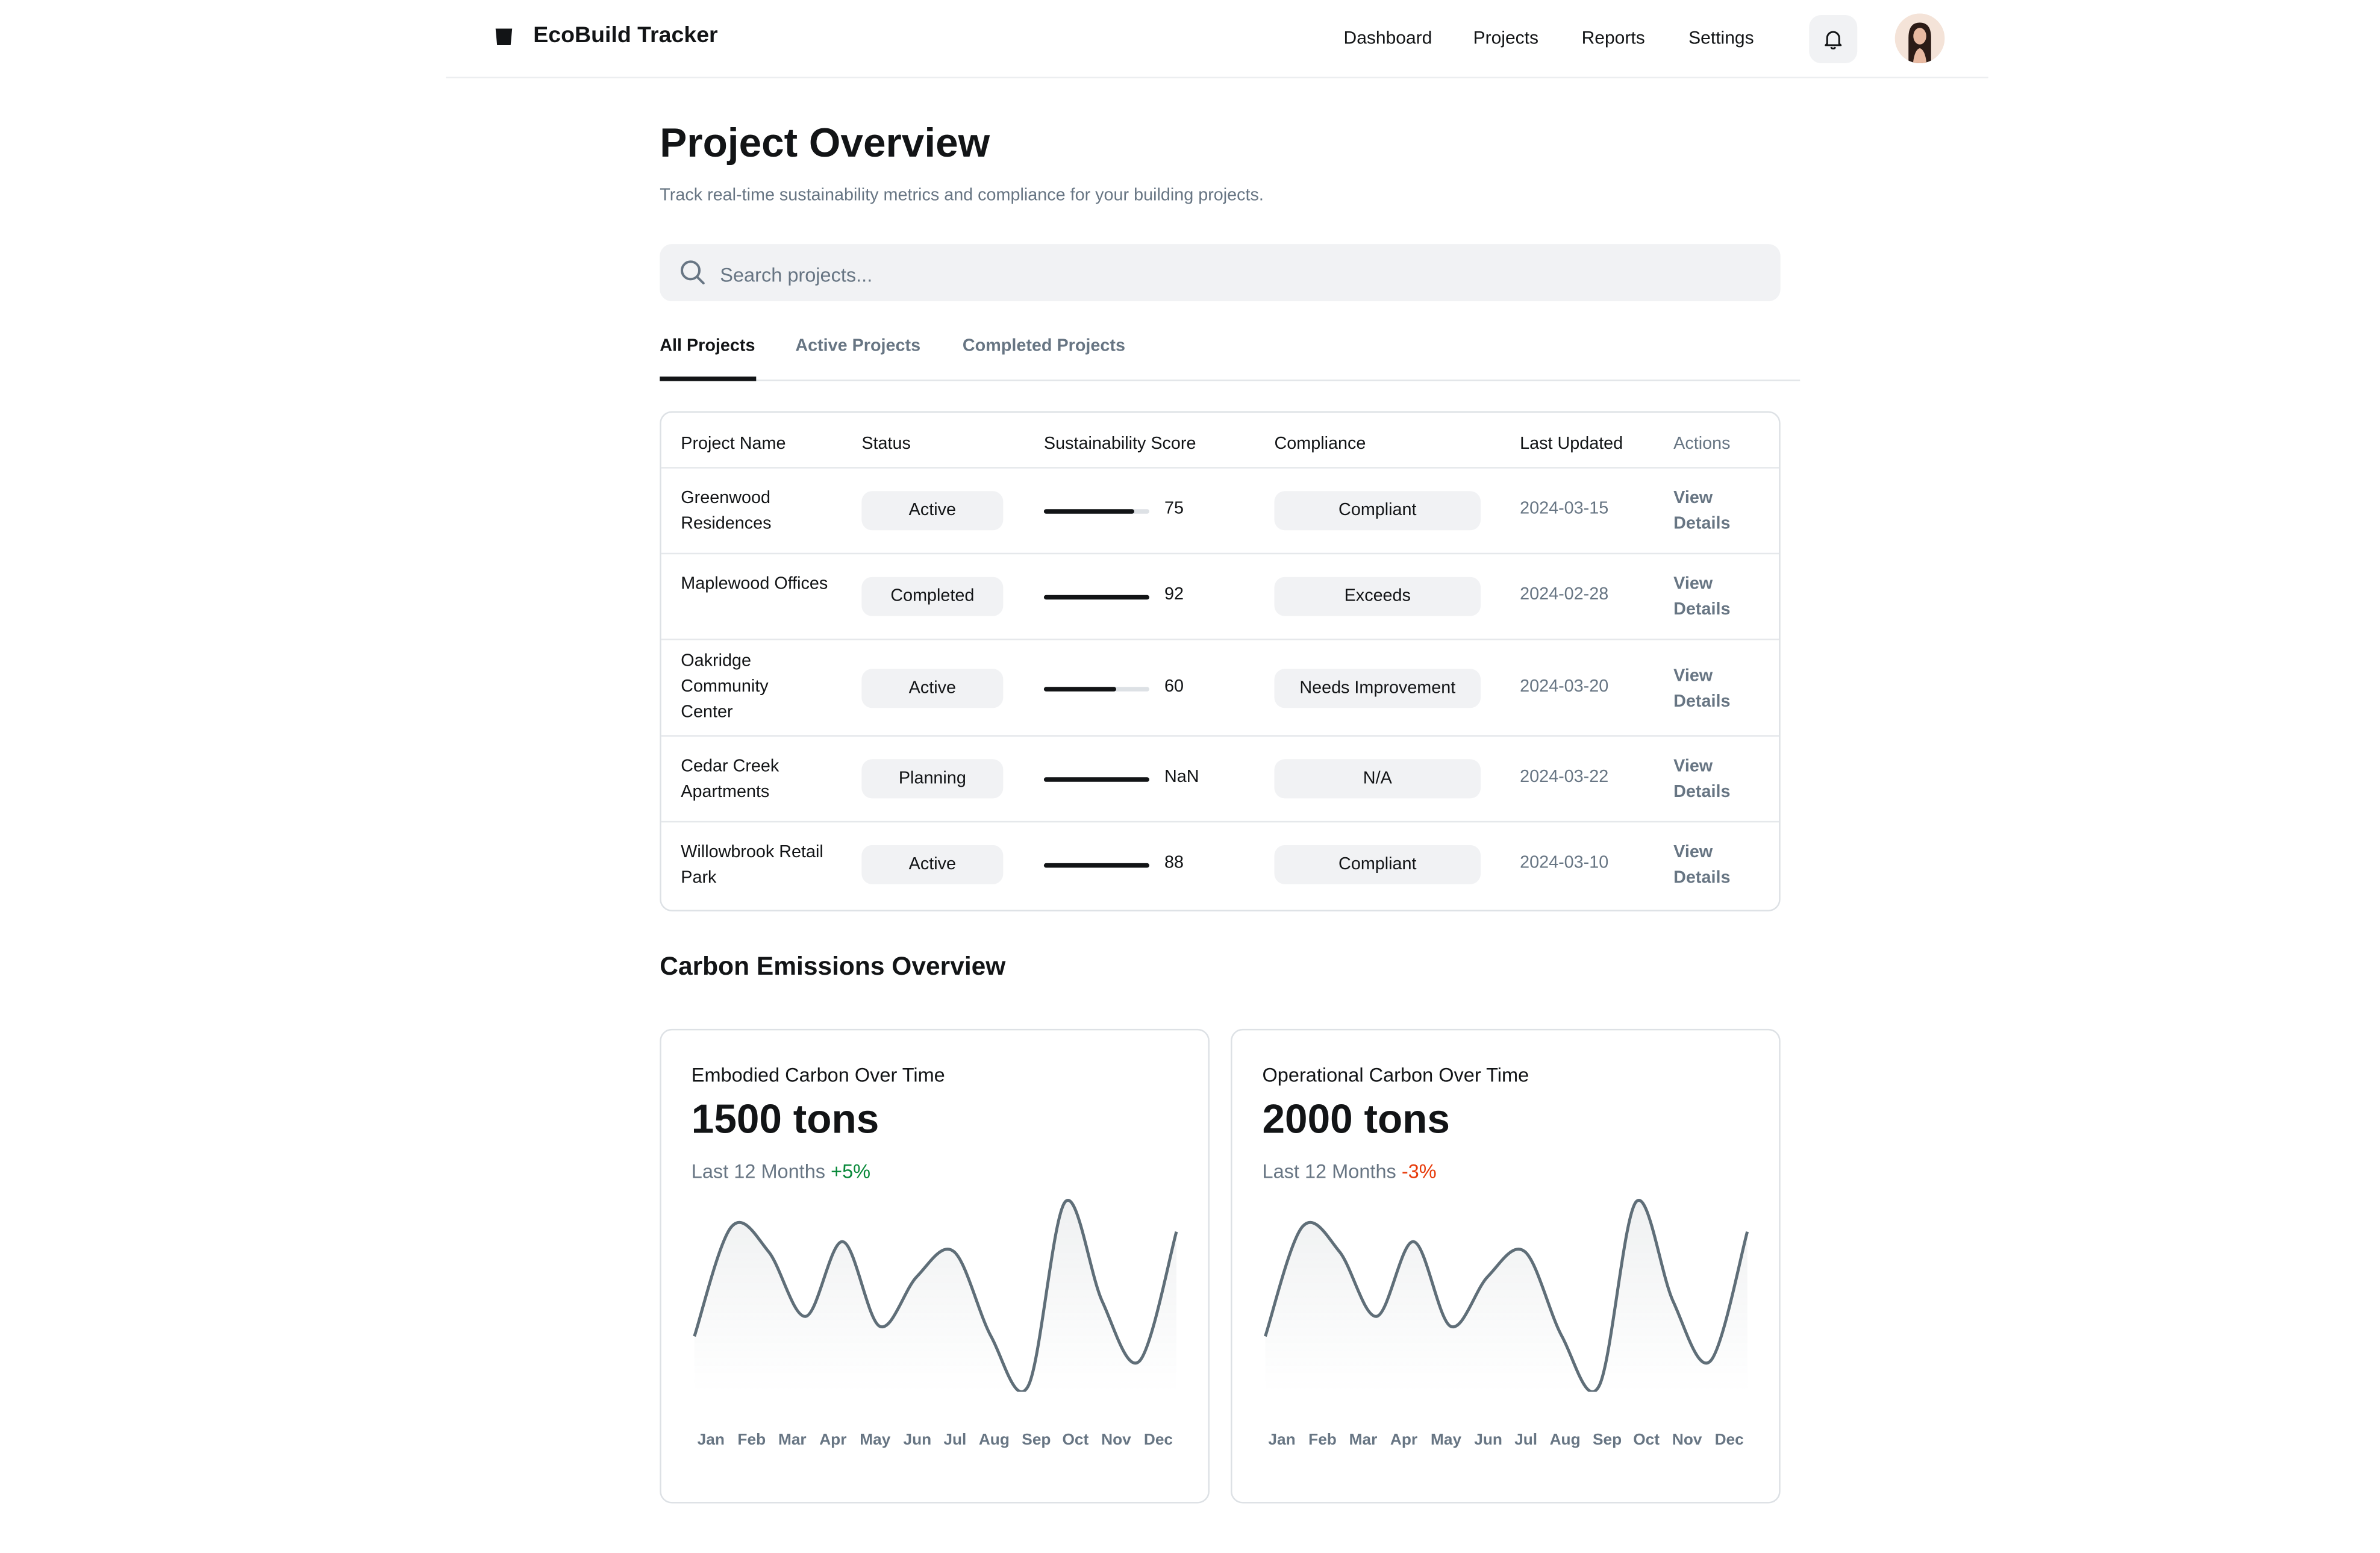 This screenshot has width=2380, height=1553. I want to click on project-name-cell: Willowbrook Retail Park, so click(752, 865).